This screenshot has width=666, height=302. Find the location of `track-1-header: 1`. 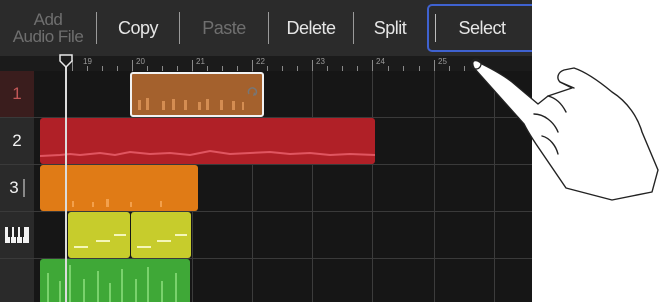

track-1-header: 1 is located at coordinates (17, 94).